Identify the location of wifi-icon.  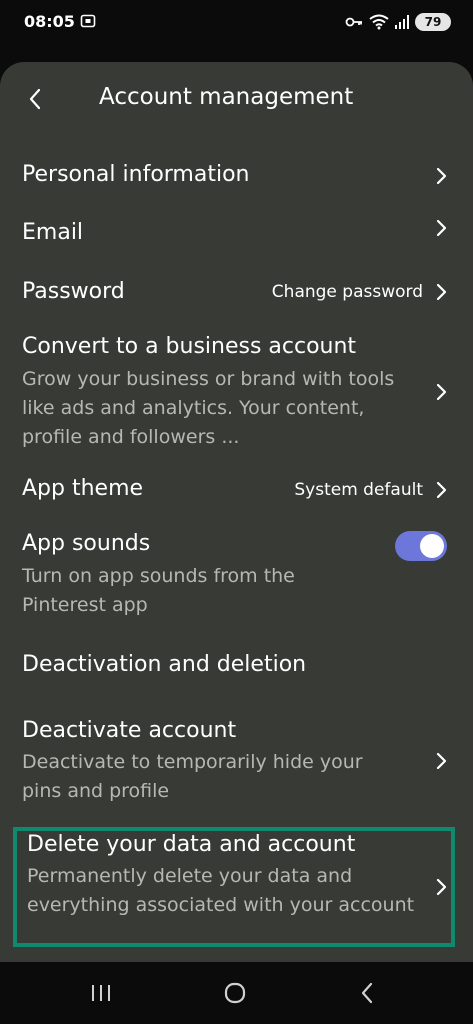
(379, 22).